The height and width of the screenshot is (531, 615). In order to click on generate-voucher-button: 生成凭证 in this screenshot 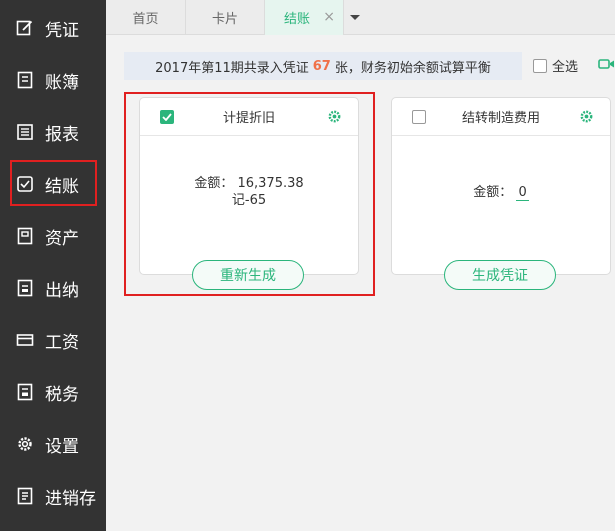, I will do `click(500, 275)`.